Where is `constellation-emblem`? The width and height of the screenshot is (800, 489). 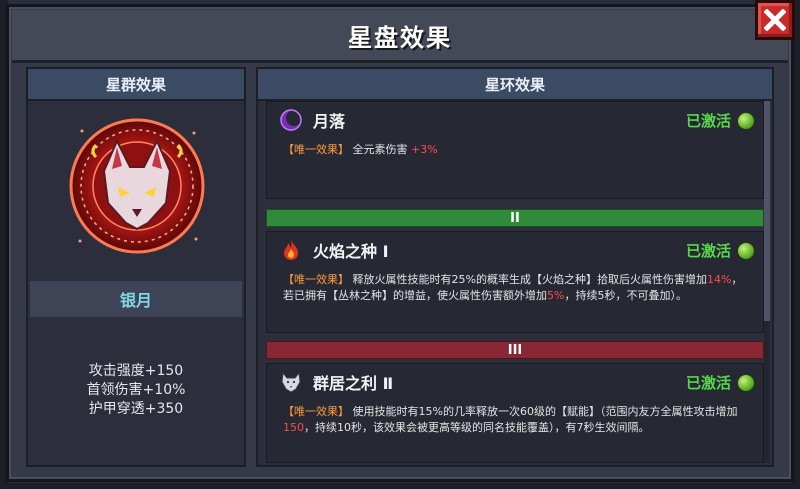 constellation-emblem is located at coordinates (137, 186).